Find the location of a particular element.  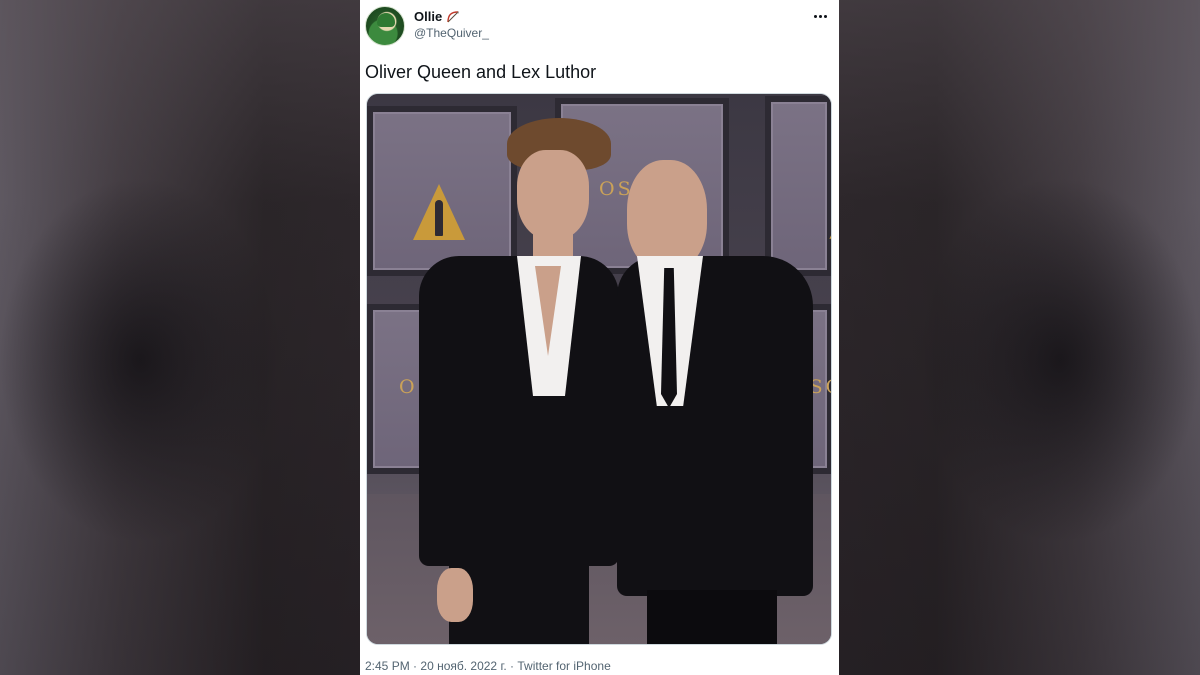

tweet-header: Ollie @TheQuiver_ is located at coordinates (599, 27).